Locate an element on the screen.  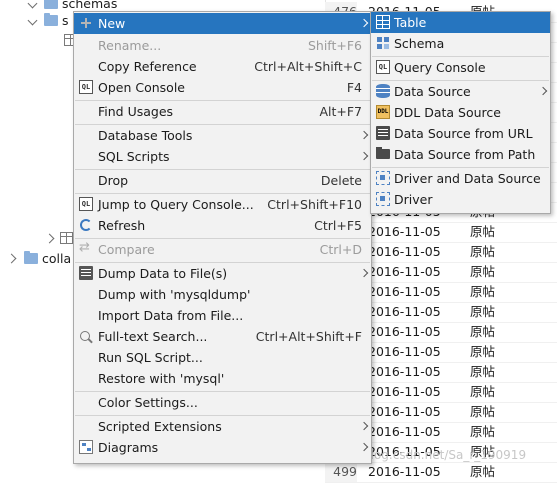
menu-item-label: Schema is located at coordinates (419, 43).